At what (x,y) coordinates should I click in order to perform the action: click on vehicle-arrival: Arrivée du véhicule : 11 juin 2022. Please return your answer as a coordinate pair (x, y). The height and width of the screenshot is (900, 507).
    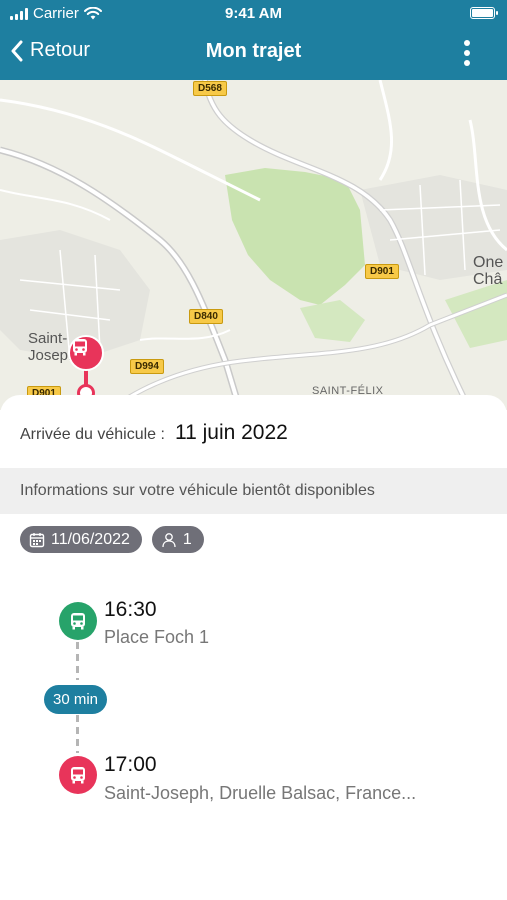
    Looking at the image, I should click on (154, 433).